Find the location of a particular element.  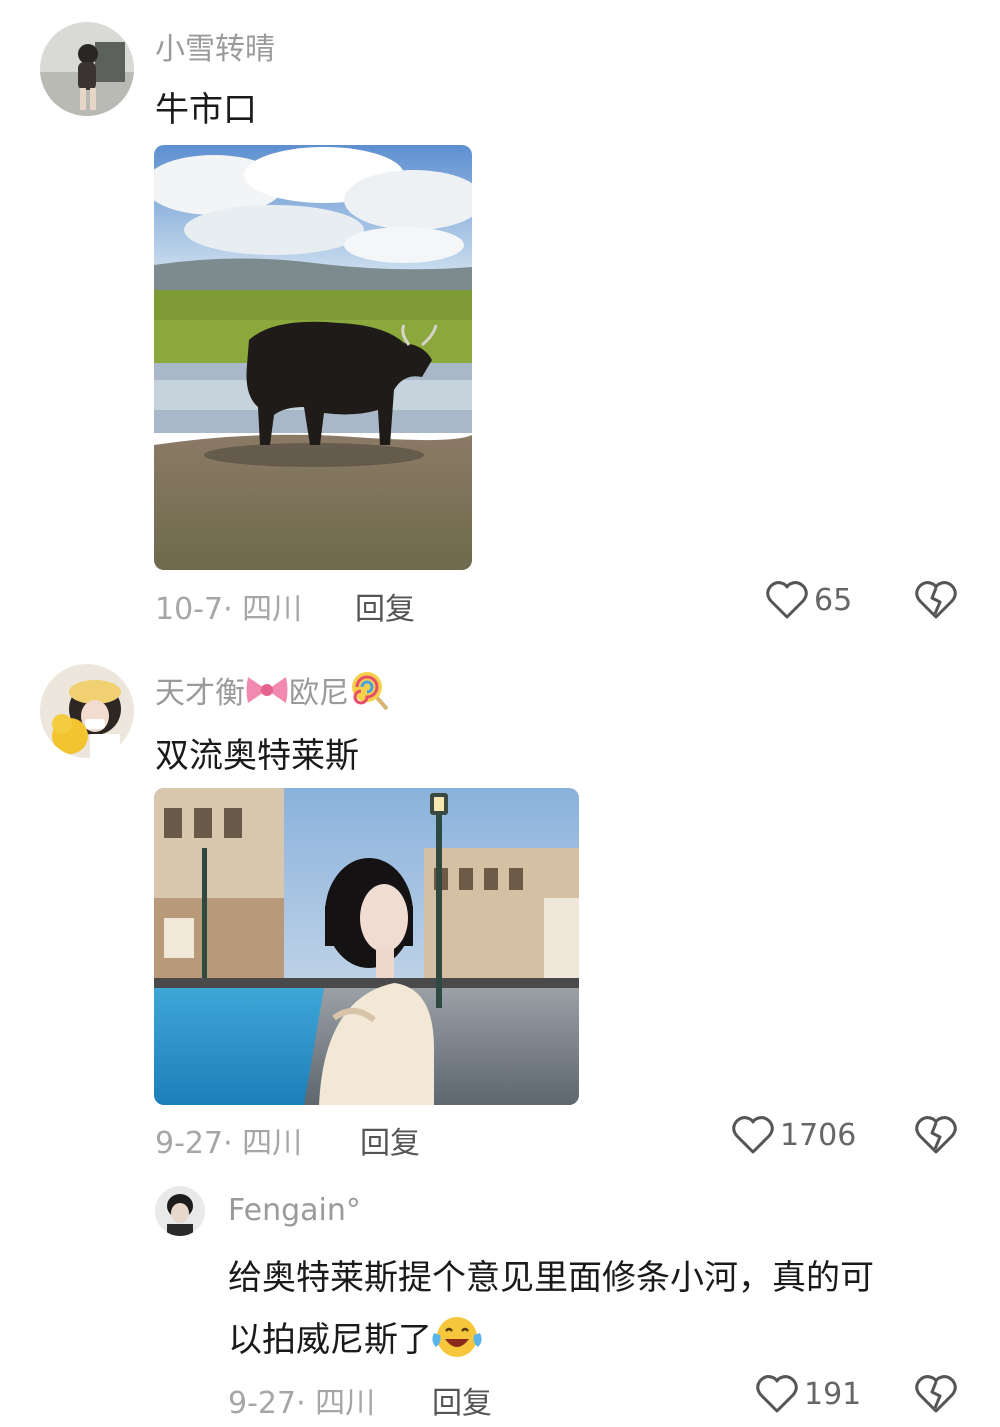

comment-text: 双流奥特莱斯 is located at coordinates (257, 756).